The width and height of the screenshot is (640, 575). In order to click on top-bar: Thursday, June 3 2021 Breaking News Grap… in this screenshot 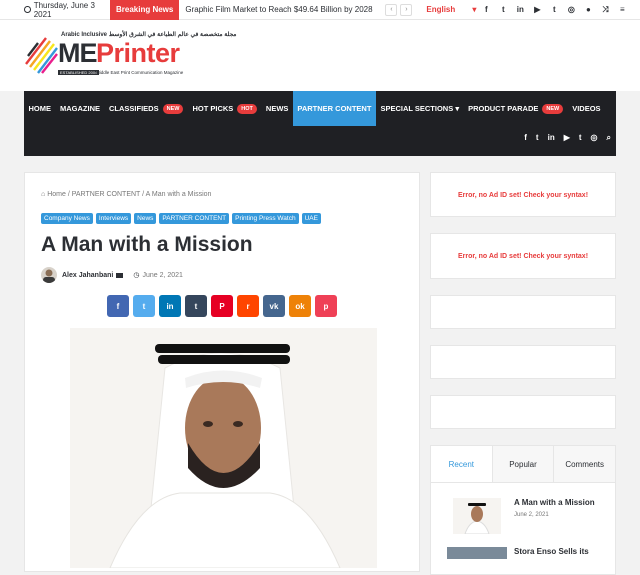, I will do `click(320, 10)`.